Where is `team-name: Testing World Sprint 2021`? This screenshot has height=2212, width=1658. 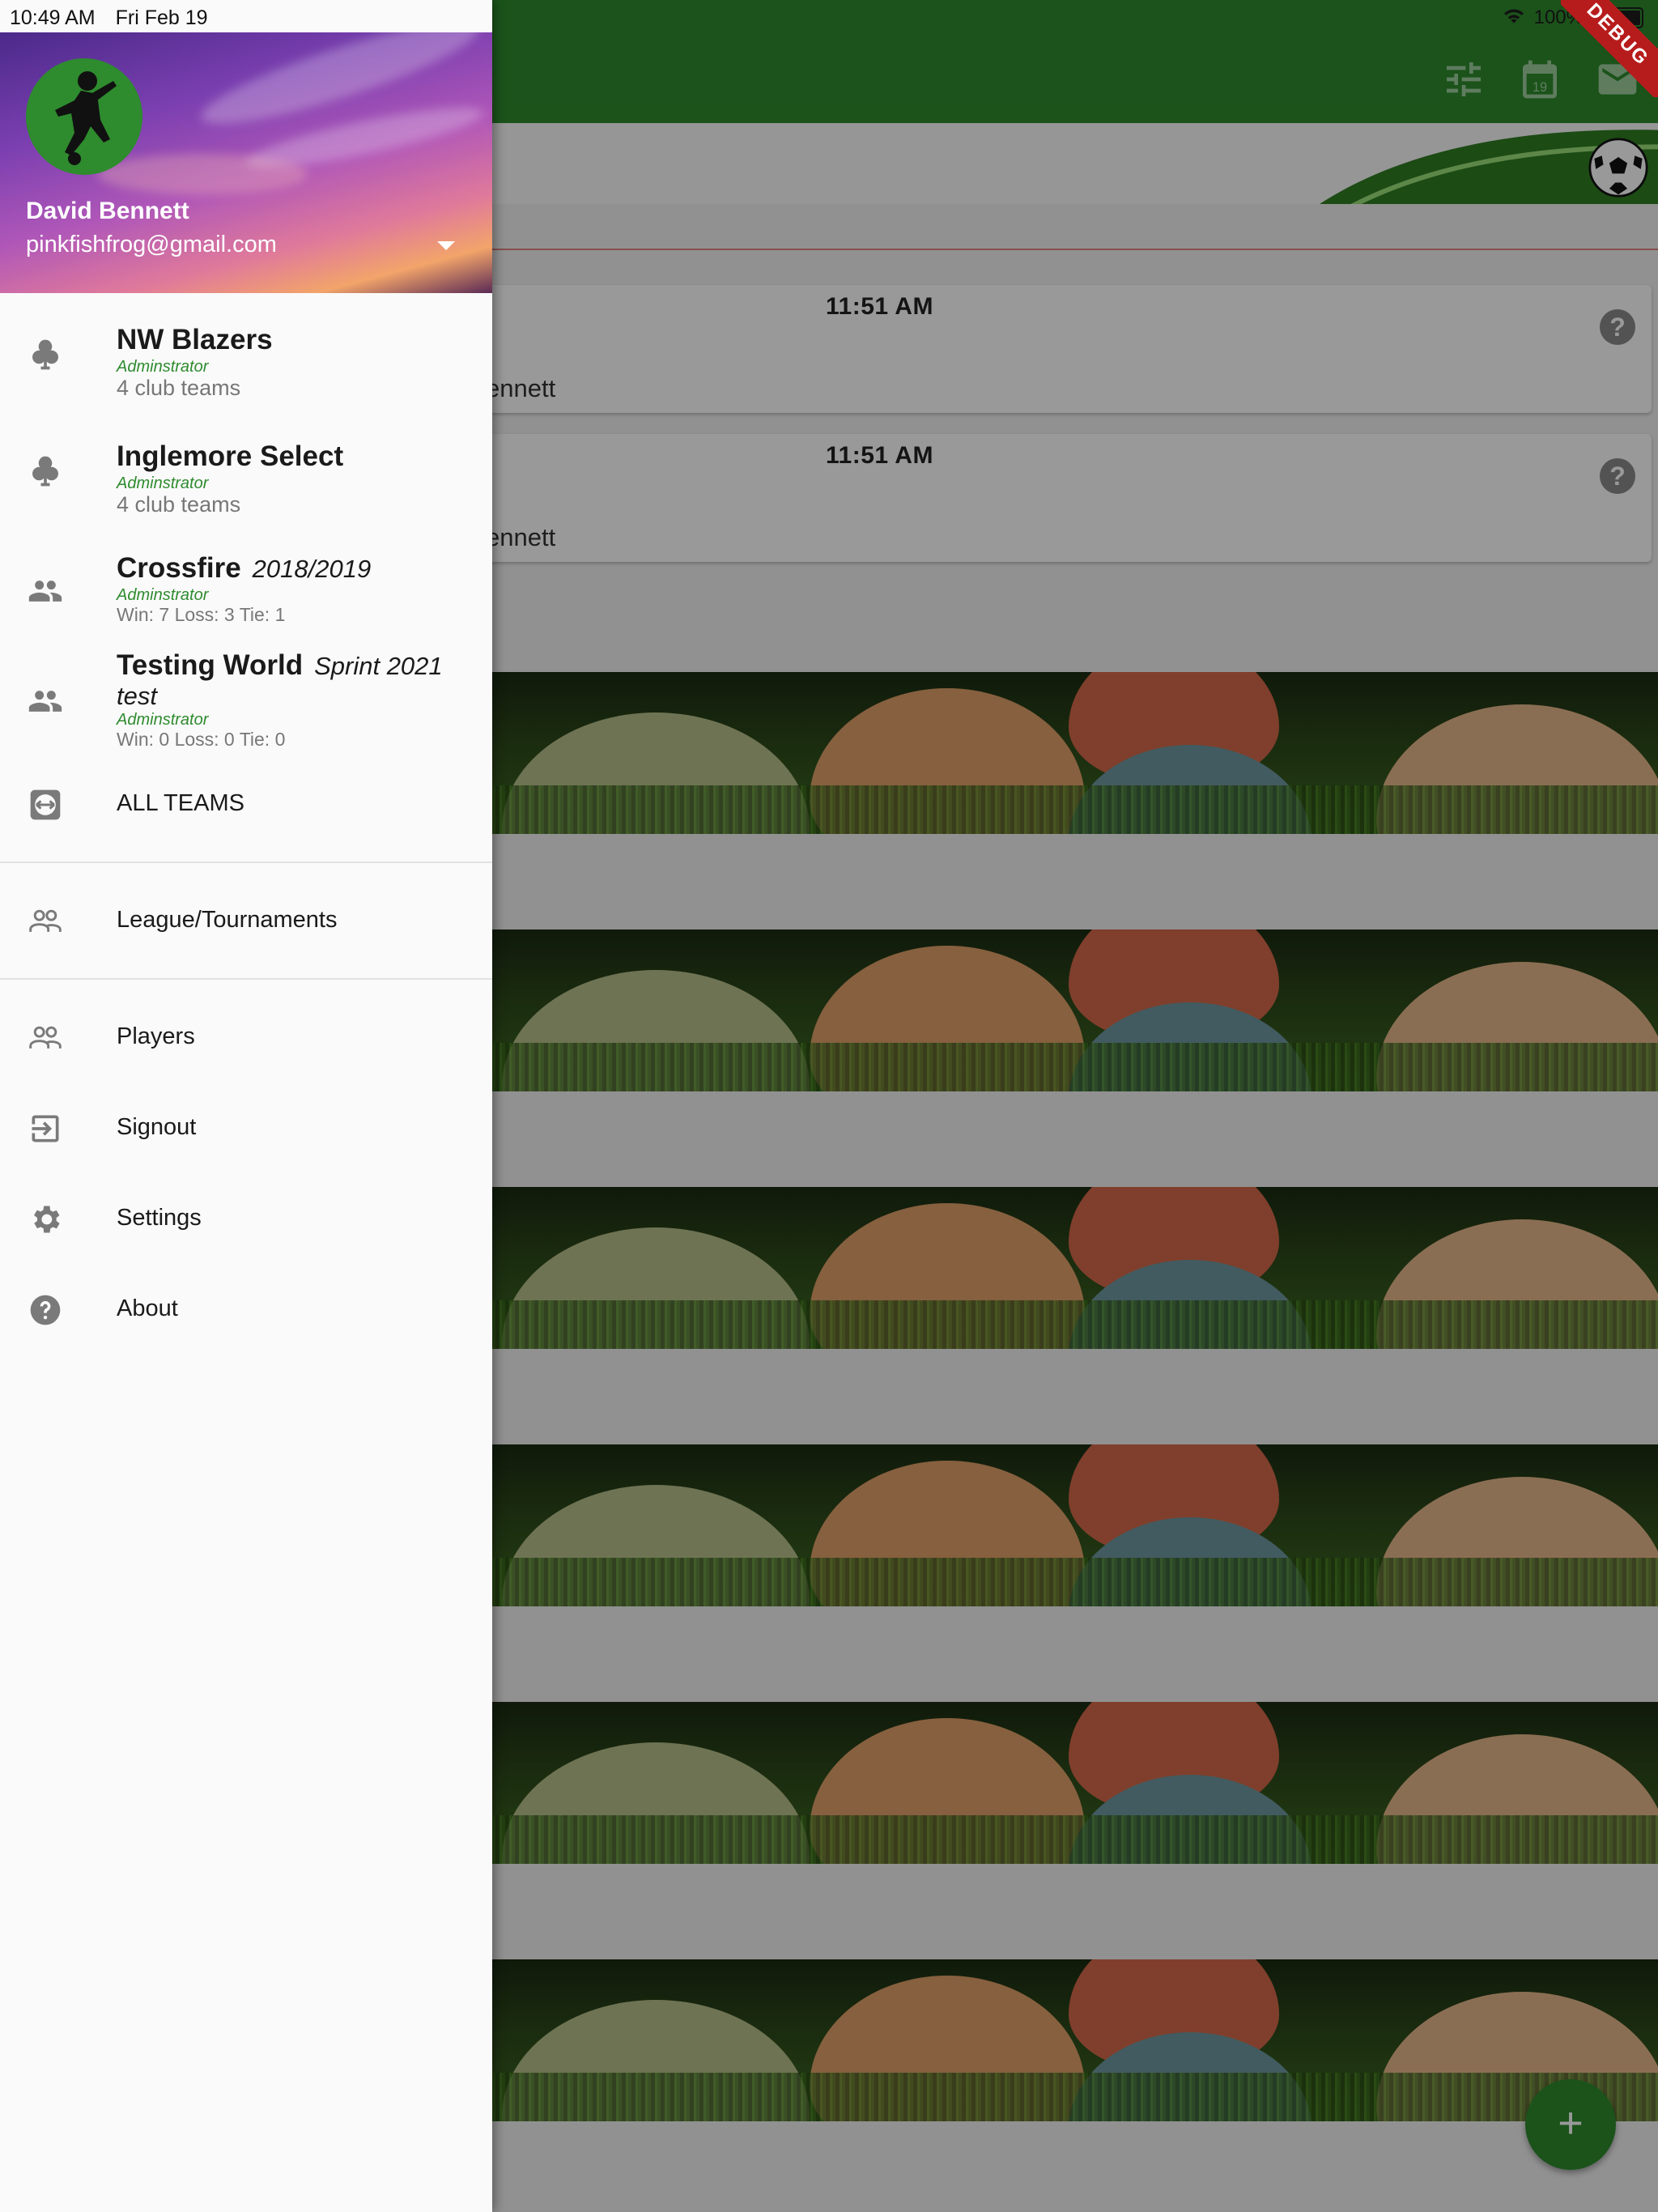 team-name: Testing World Sprint 2021 is located at coordinates (280, 665).